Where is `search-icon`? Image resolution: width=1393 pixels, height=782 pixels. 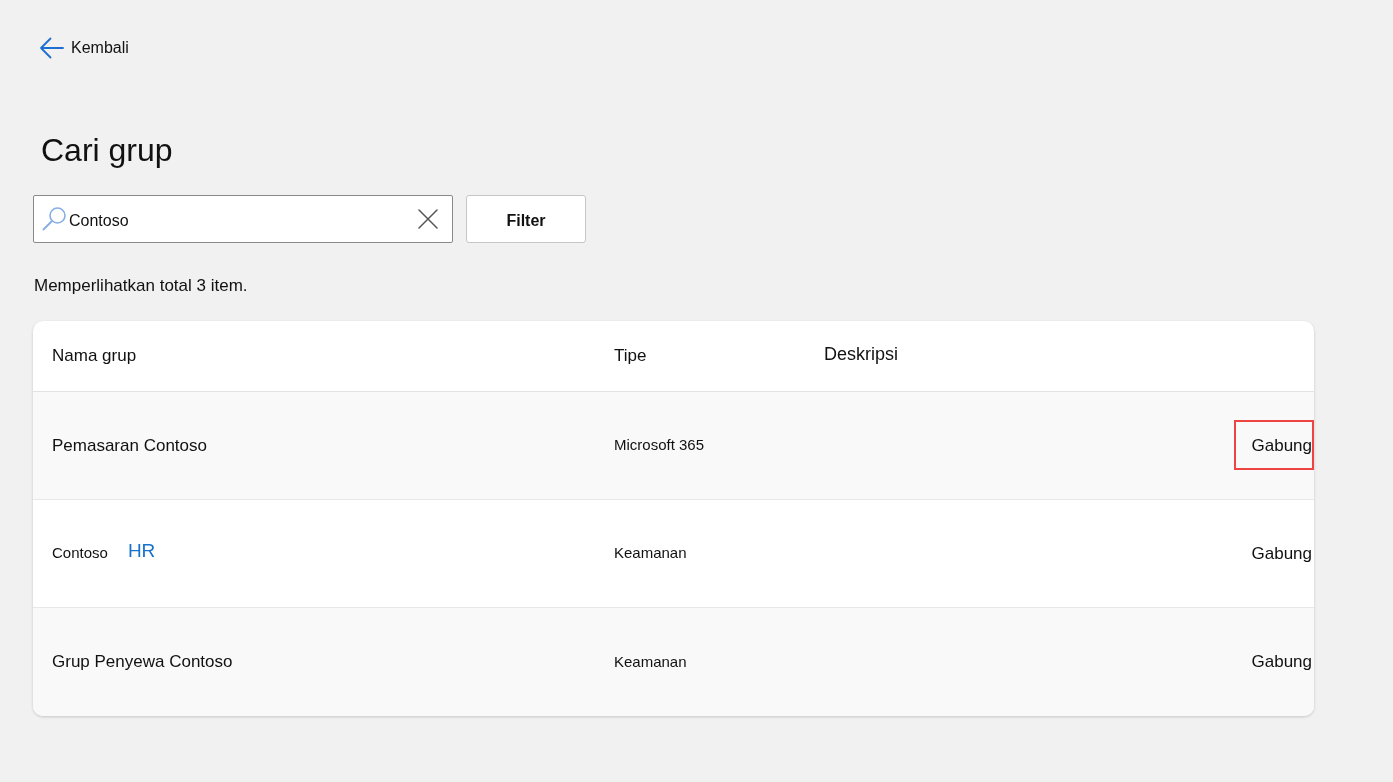
search-icon is located at coordinates (54, 219).